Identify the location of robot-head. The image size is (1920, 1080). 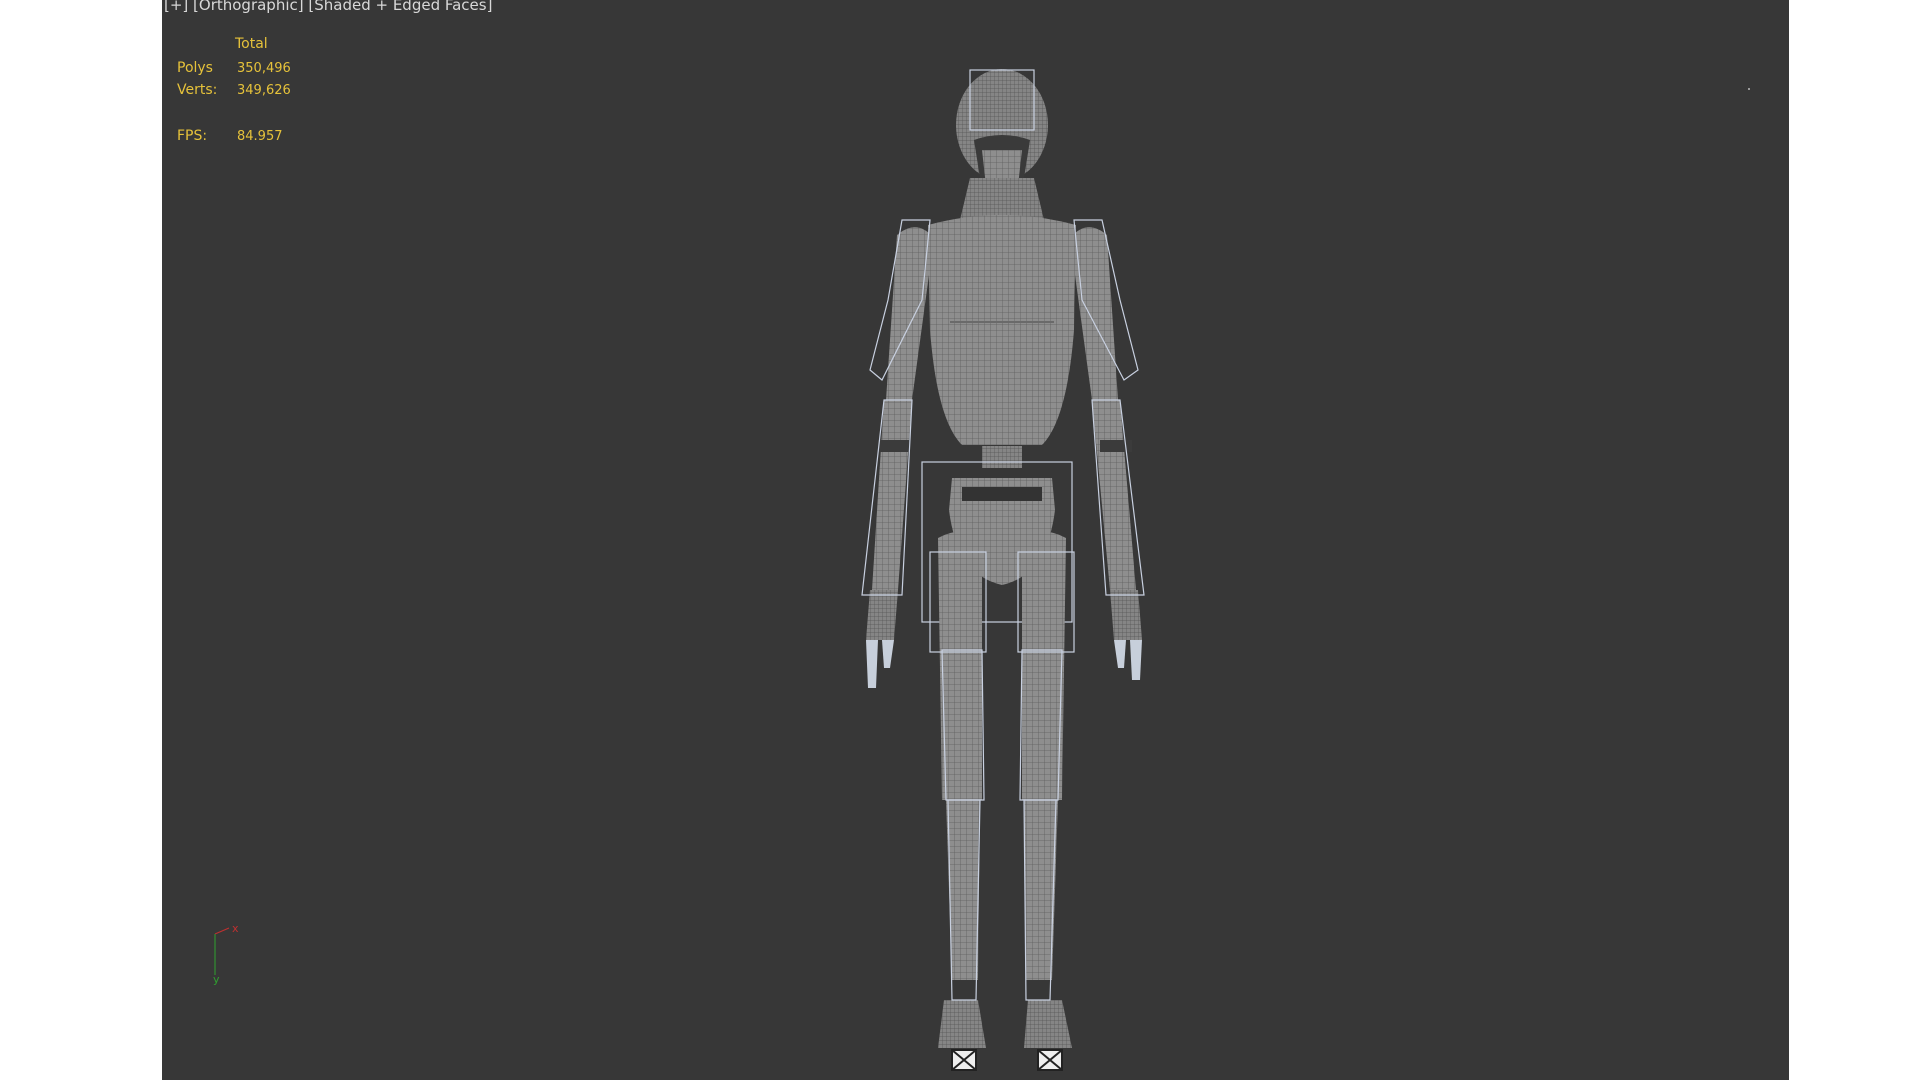
(1002, 144).